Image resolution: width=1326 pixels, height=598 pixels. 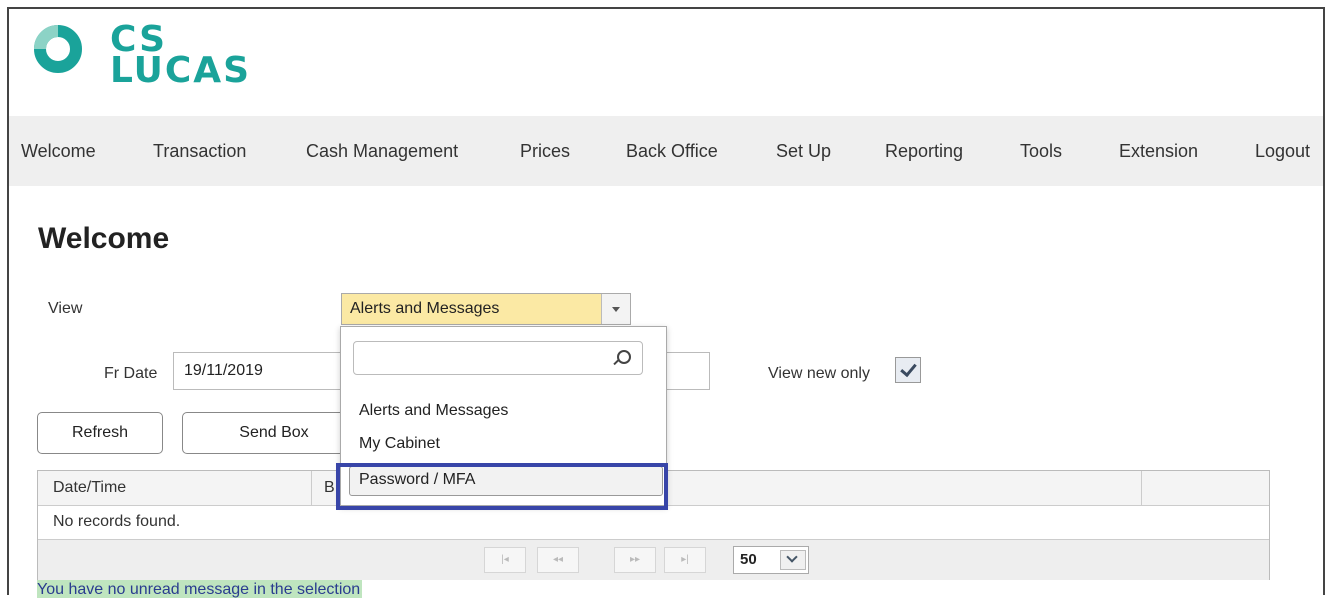 What do you see at coordinates (100, 433) in the screenshot?
I see `refresh-button: Refresh` at bounding box center [100, 433].